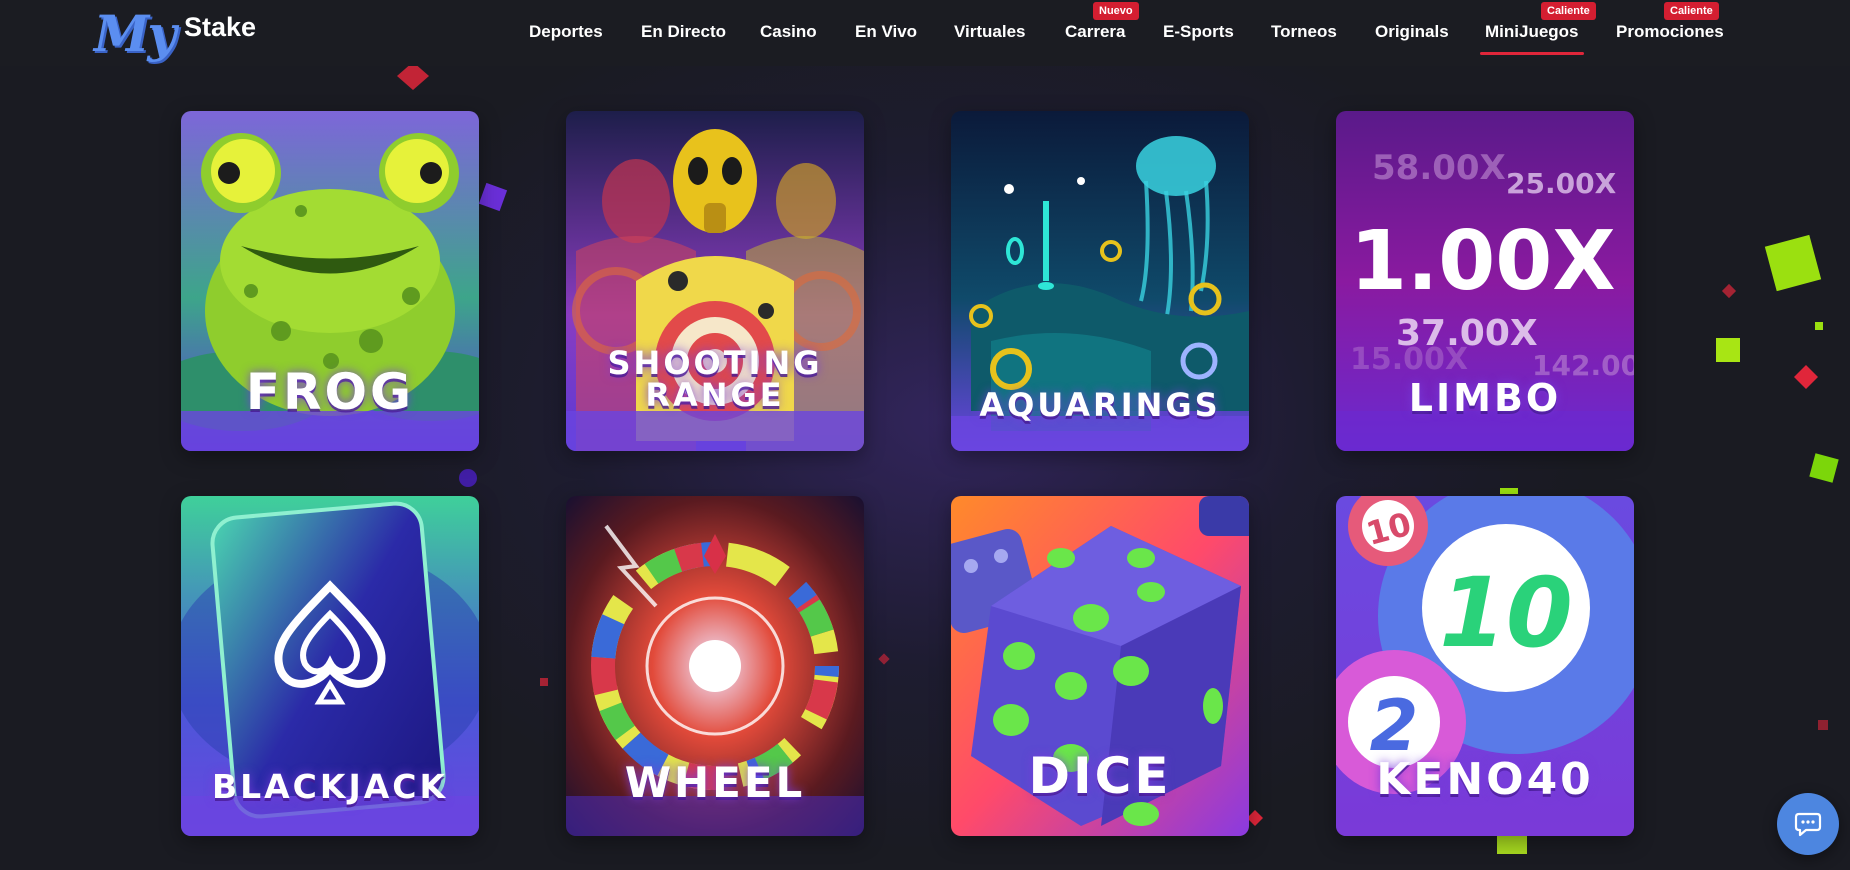 This screenshot has width=1850, height=870. Describe the element at coordinates (330, 666) in the screenshot. I see `game-card-blackjack: BLACKJACK` at that location.